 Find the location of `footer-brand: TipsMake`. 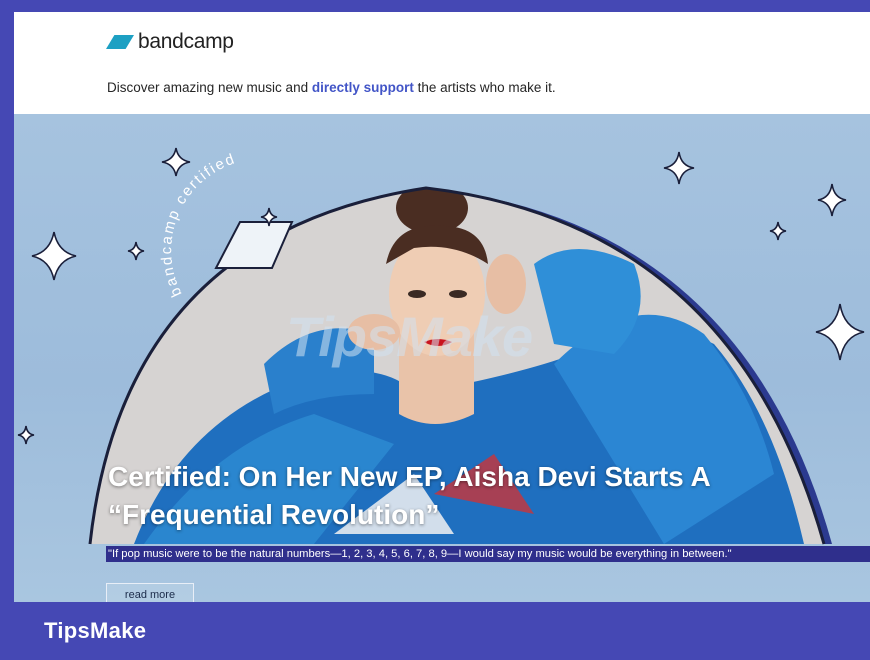

footer-brand: TipsMake is located at coordinates (95, 630).